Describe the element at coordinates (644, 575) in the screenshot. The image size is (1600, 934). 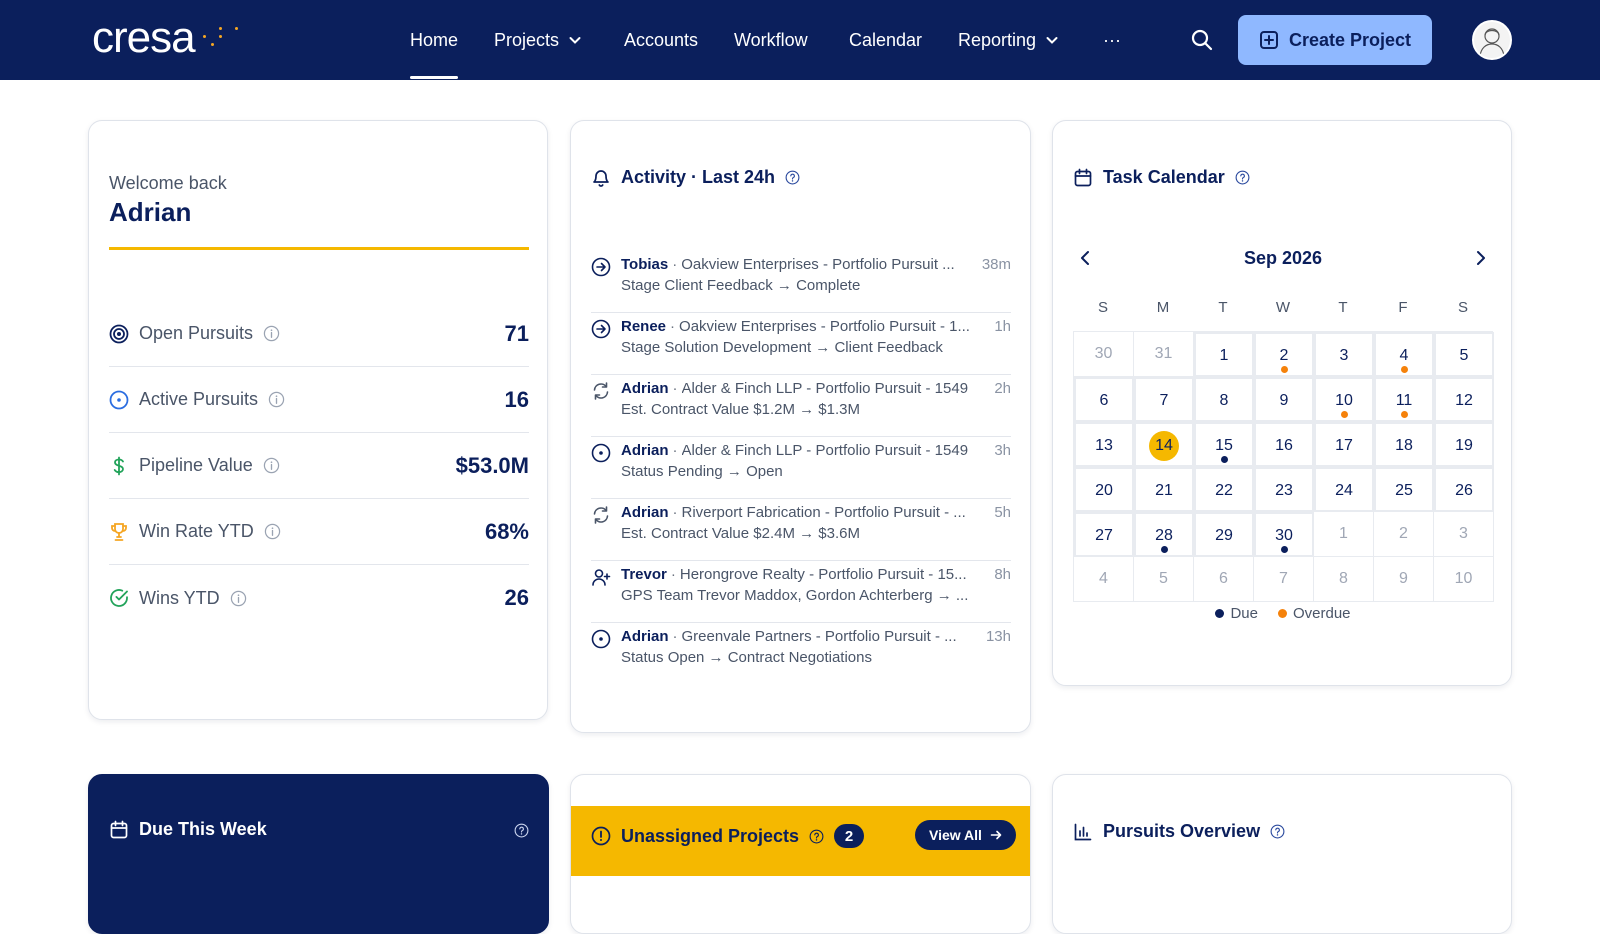
I see `activity-user: Trevor` at that location.